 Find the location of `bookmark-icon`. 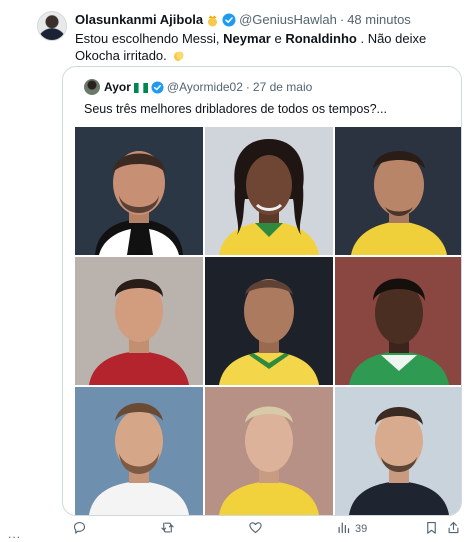

bookmark-icon is located at coordinates (431, 529).